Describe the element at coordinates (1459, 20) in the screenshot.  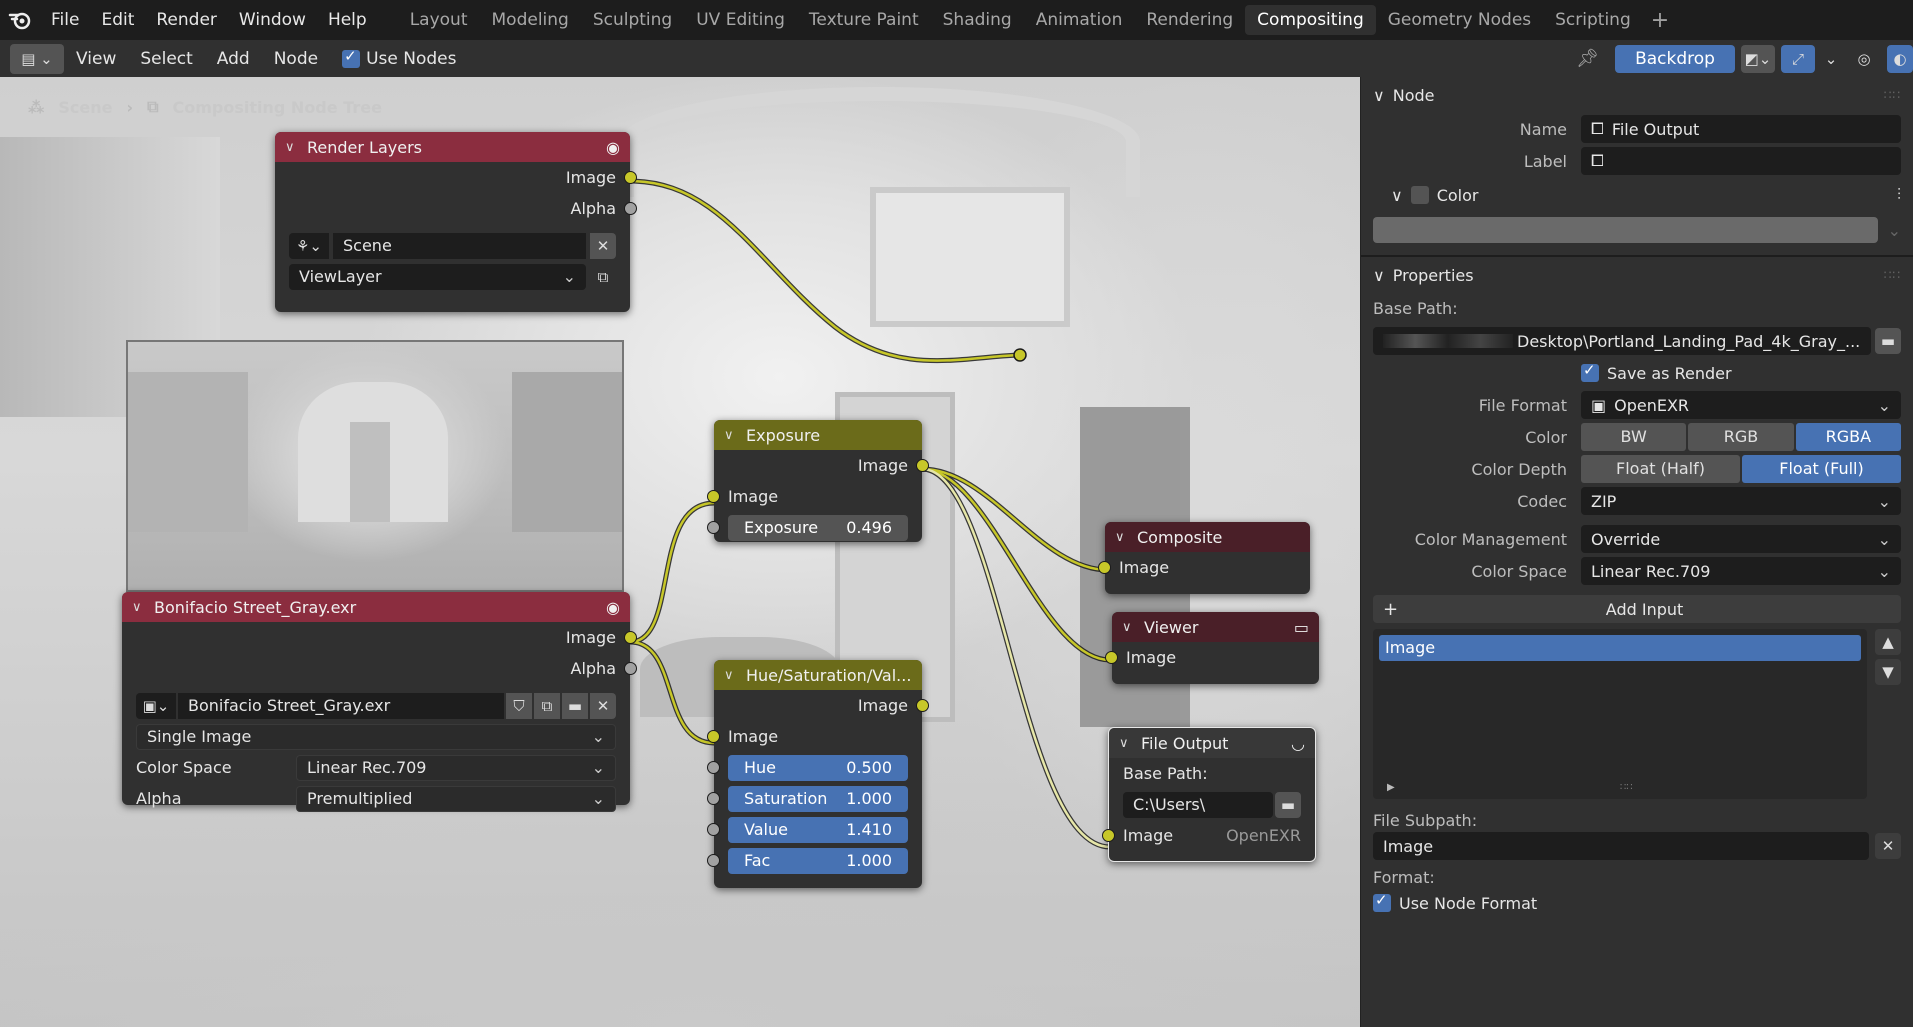
I see `tab-geometry-nodes: Geometry Nodes` at that location.